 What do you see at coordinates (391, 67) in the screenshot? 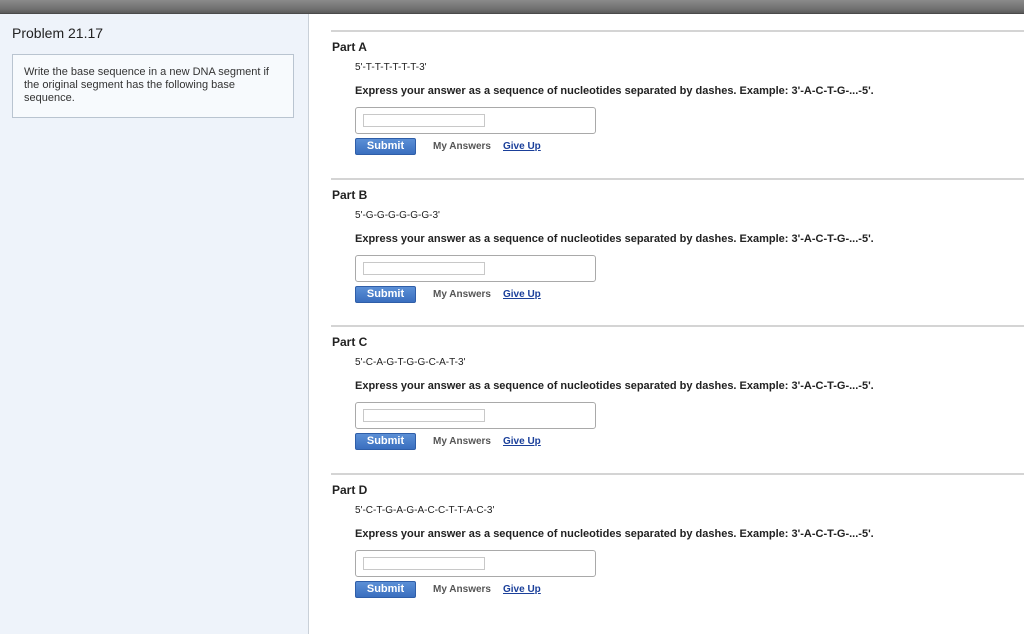
I see `part-sequence: 5'-T-T-T-T-T-T-3'` at bounding box center [391, 67].